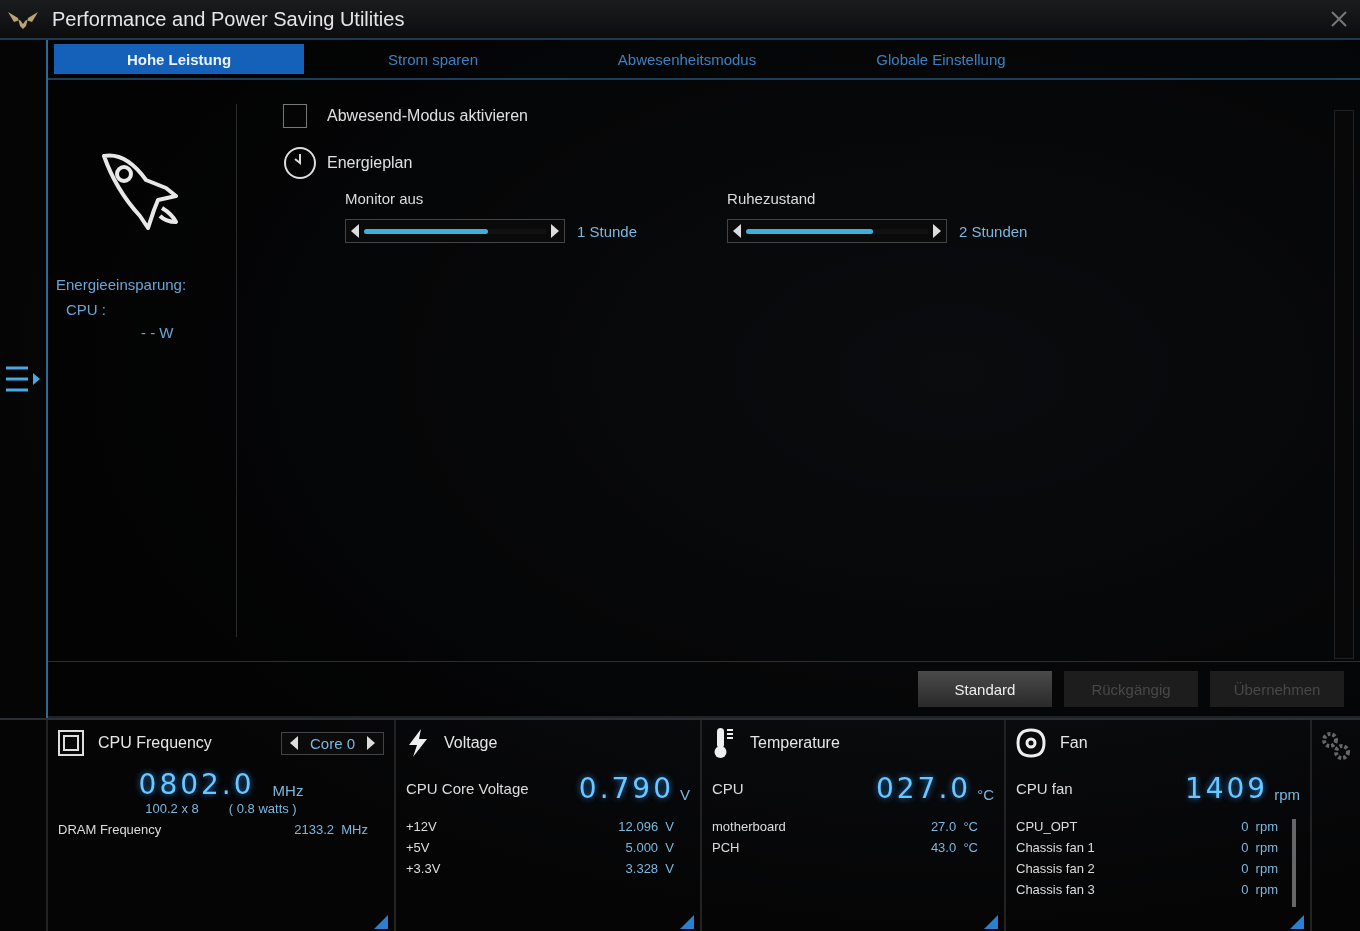 Image resolution: width=1360 pixels, height=931 pixels. What do you see at coordinates (649, 868) in the screenshot?
I see `sensor-value: 3.328 V` at bounding box center [649, 868].